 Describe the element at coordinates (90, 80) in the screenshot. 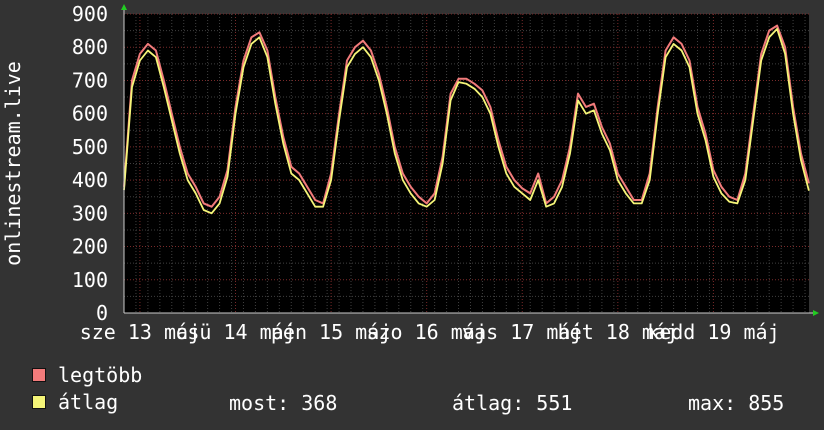

I see `y-tick-label: 700` at that location.